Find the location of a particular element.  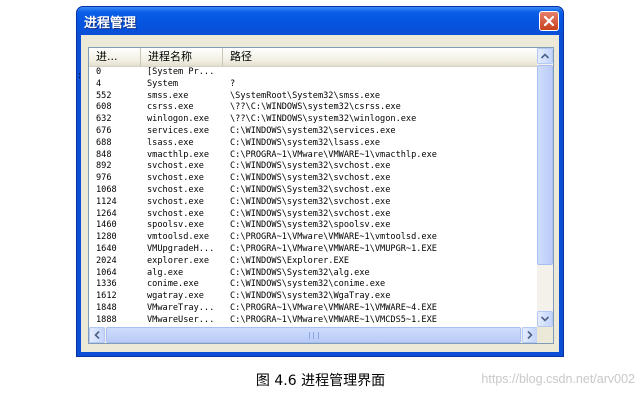

process-row: 4 System? is located at coordinates (313, 85).